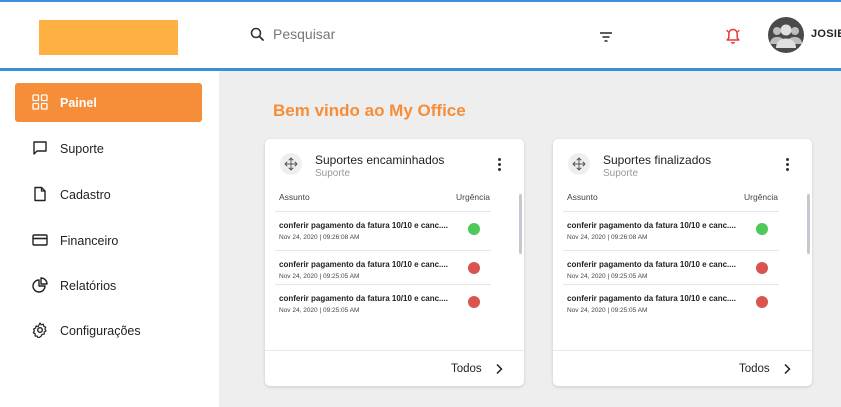 The width and height of the screenshot is (841, 407). What do you see at coordinates (40, 240) in the screenshot?
I see `credit-card-icon` at bounding box center [40, 240].